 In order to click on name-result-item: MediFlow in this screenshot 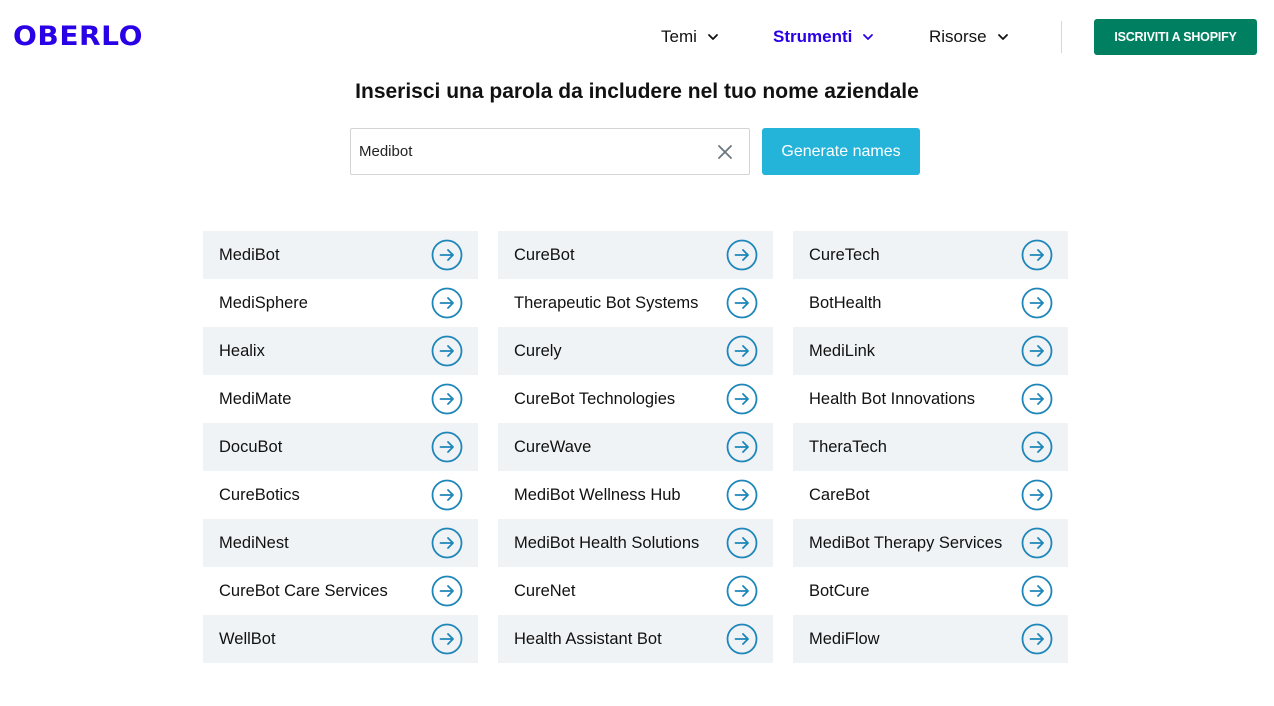, I will do `click(930, 639)`.